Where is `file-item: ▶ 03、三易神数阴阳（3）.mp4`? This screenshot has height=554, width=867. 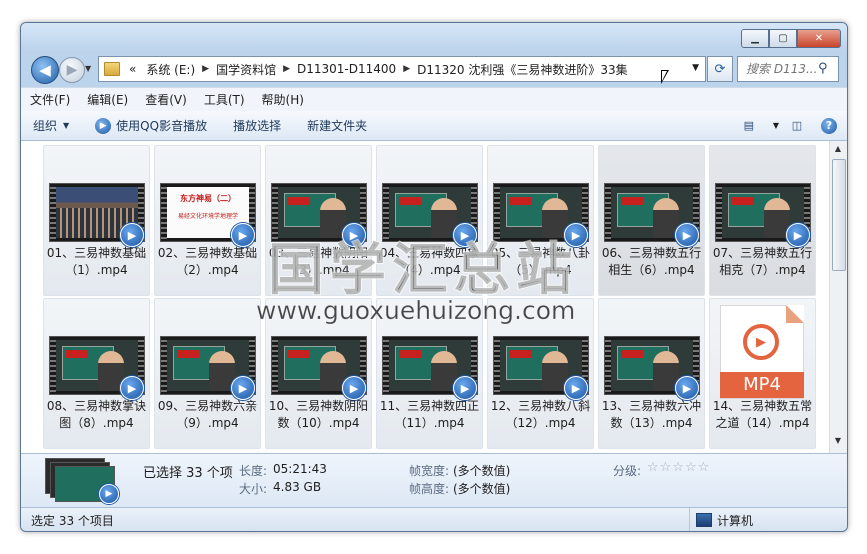 file-item: ▶ 03、三易神数阴阳（3）.mp4 is located at coordinates (318, 220).